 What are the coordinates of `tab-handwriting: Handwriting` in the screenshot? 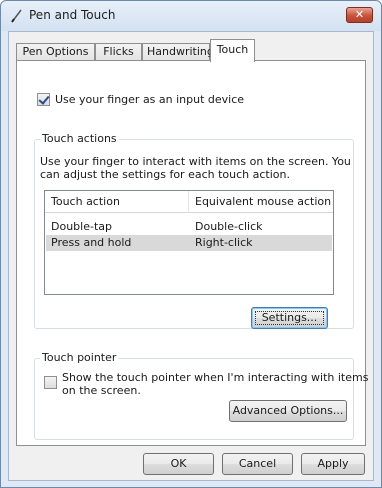 It's located at (178, 52).